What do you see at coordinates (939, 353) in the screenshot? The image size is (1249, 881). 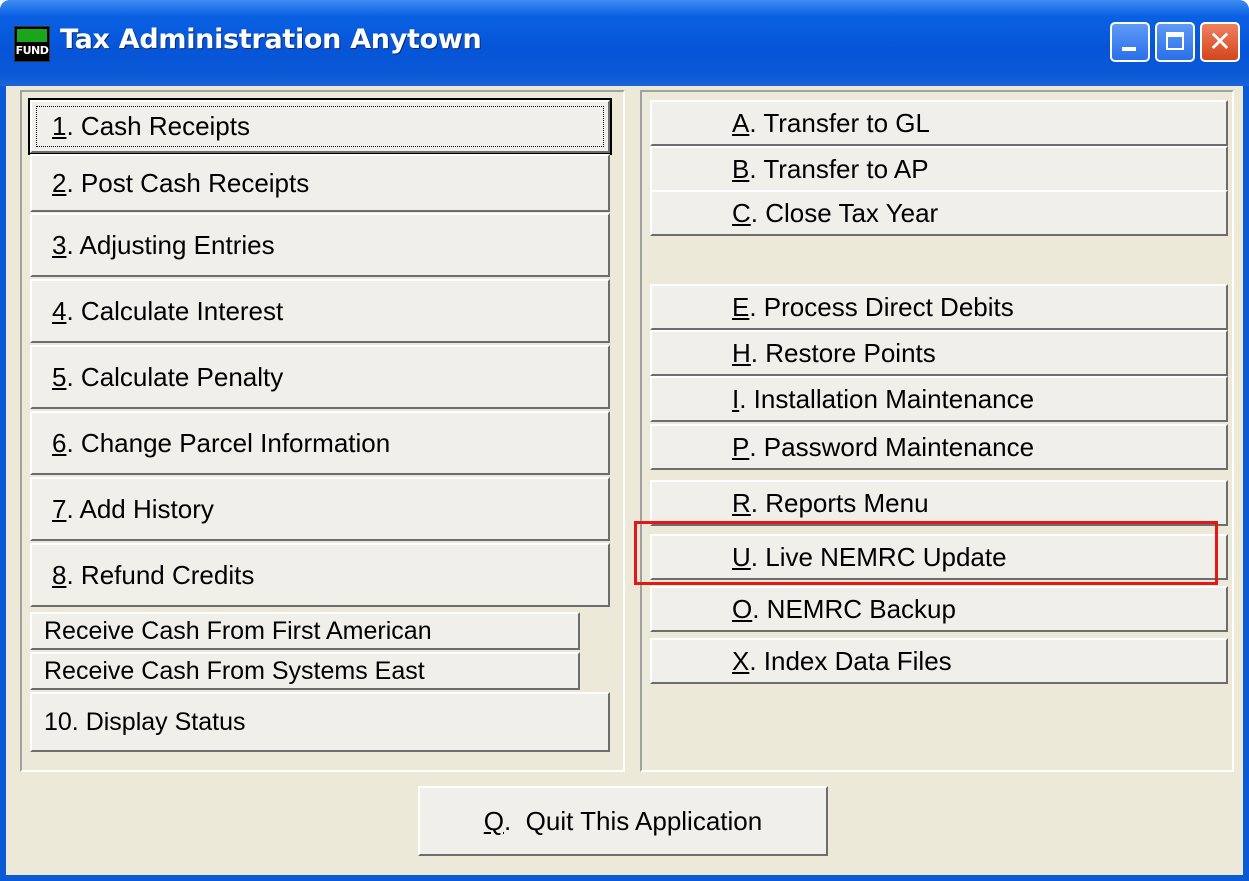 I see `restore-points-button: H. Restore Points` at bounding box center [939, 353].